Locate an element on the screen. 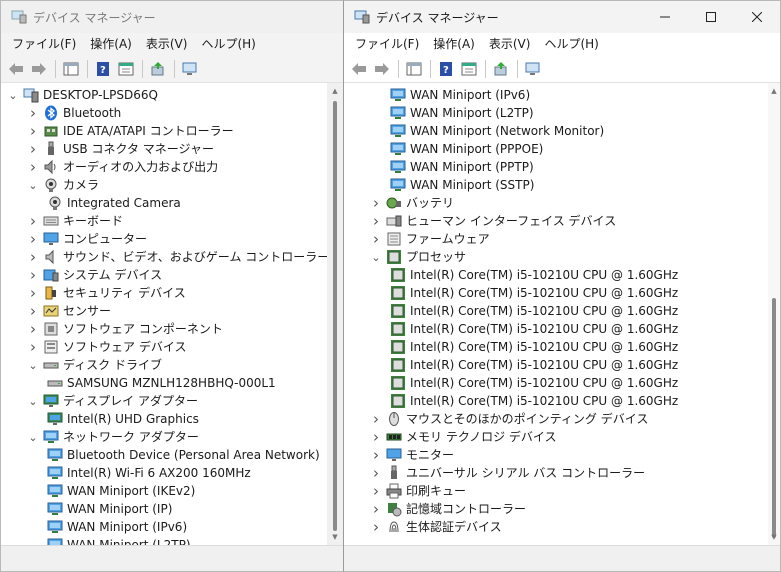  device-category: › USB コネクタ マネージャー is located at coordinates (120, 149).